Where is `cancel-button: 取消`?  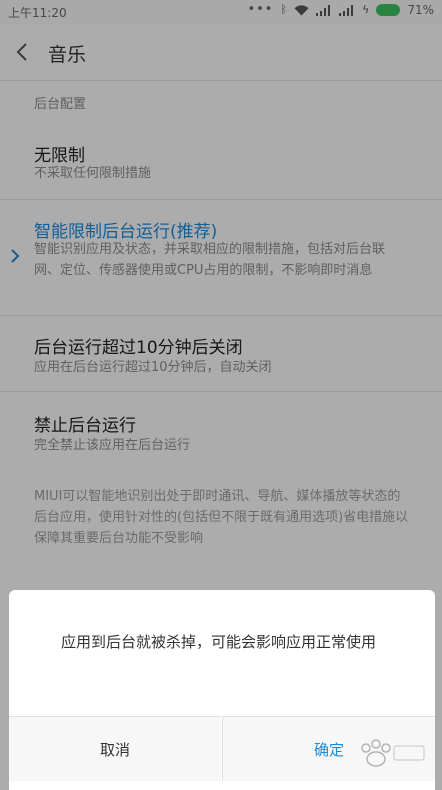 cancel-button: 取消 is located at coordinates (115, 748).